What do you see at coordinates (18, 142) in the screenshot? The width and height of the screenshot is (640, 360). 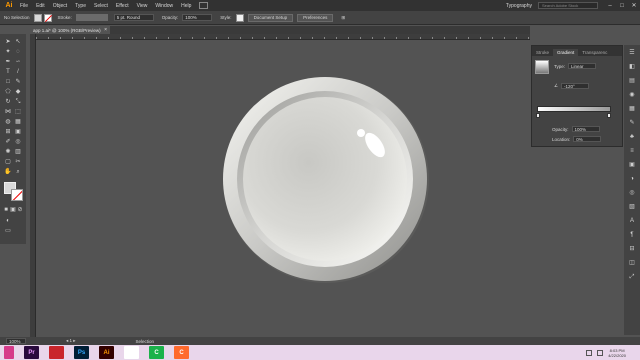 I see `blend-tool-icon: ◎` at bounding box center [18, 142].